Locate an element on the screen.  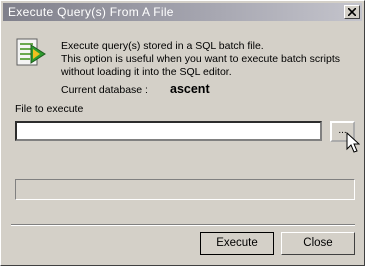
mouse-cursor-icon is located at coordinates (353, 142).